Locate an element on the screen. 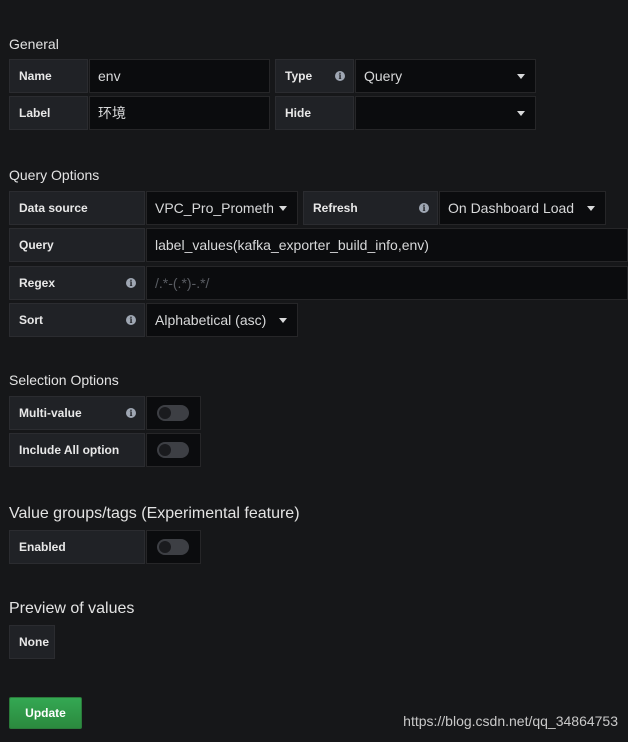 This screenshot has width=628, height=742. include-all-label: Include All option is located at coordinates (77, 450).